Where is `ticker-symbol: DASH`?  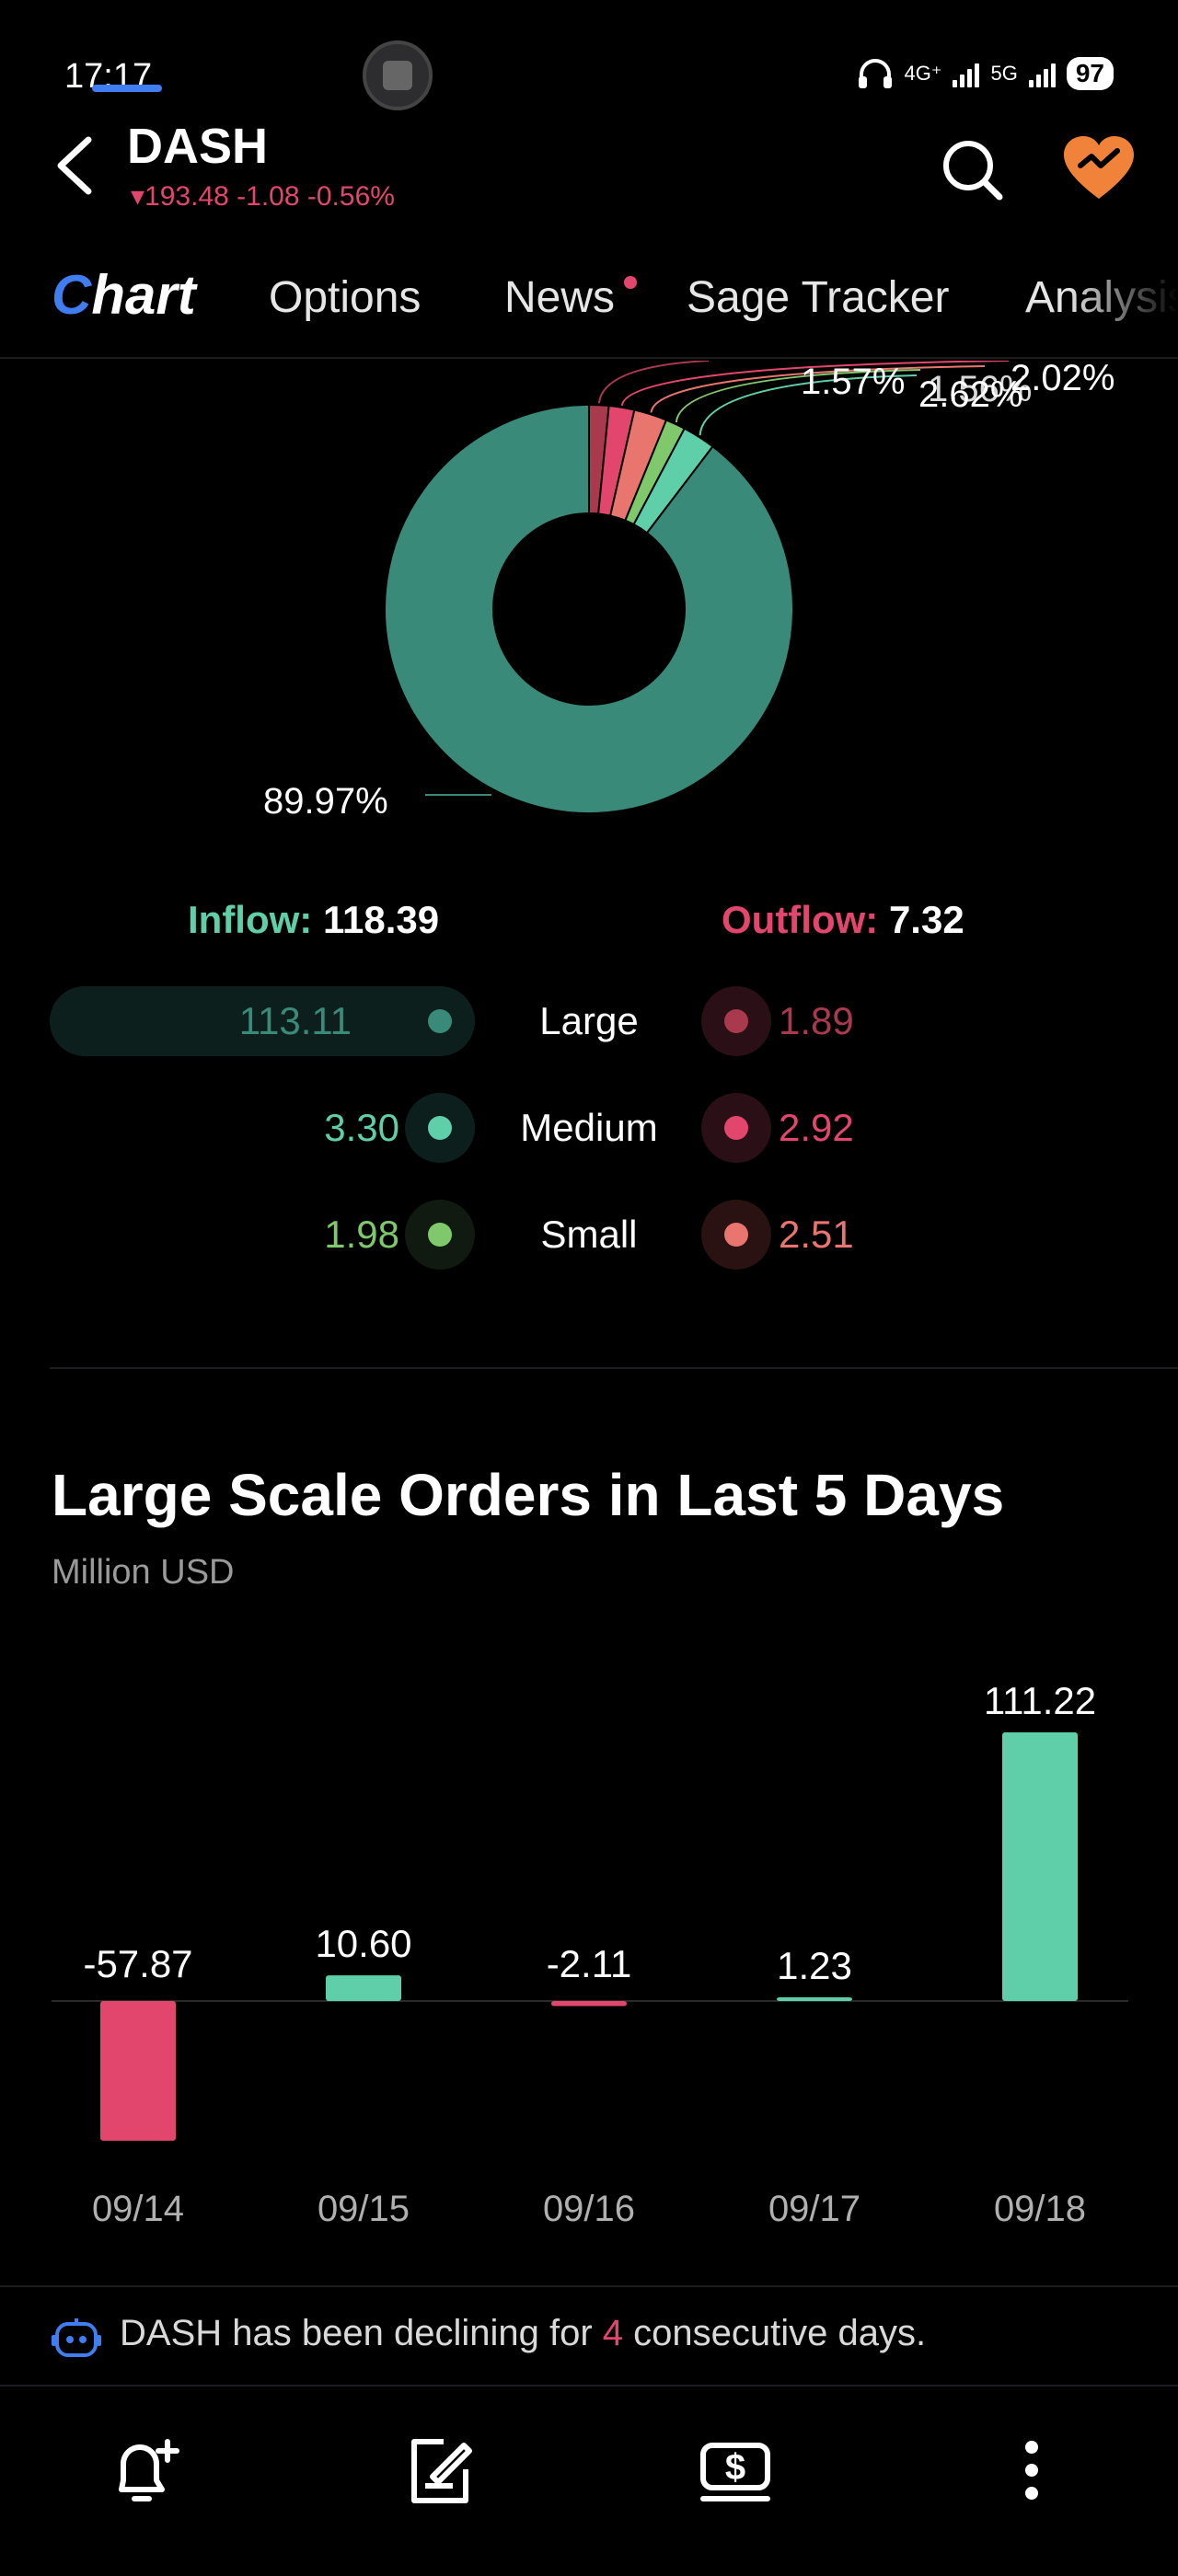 ticker-symbol: DASH is located at coordinates (198, 146).